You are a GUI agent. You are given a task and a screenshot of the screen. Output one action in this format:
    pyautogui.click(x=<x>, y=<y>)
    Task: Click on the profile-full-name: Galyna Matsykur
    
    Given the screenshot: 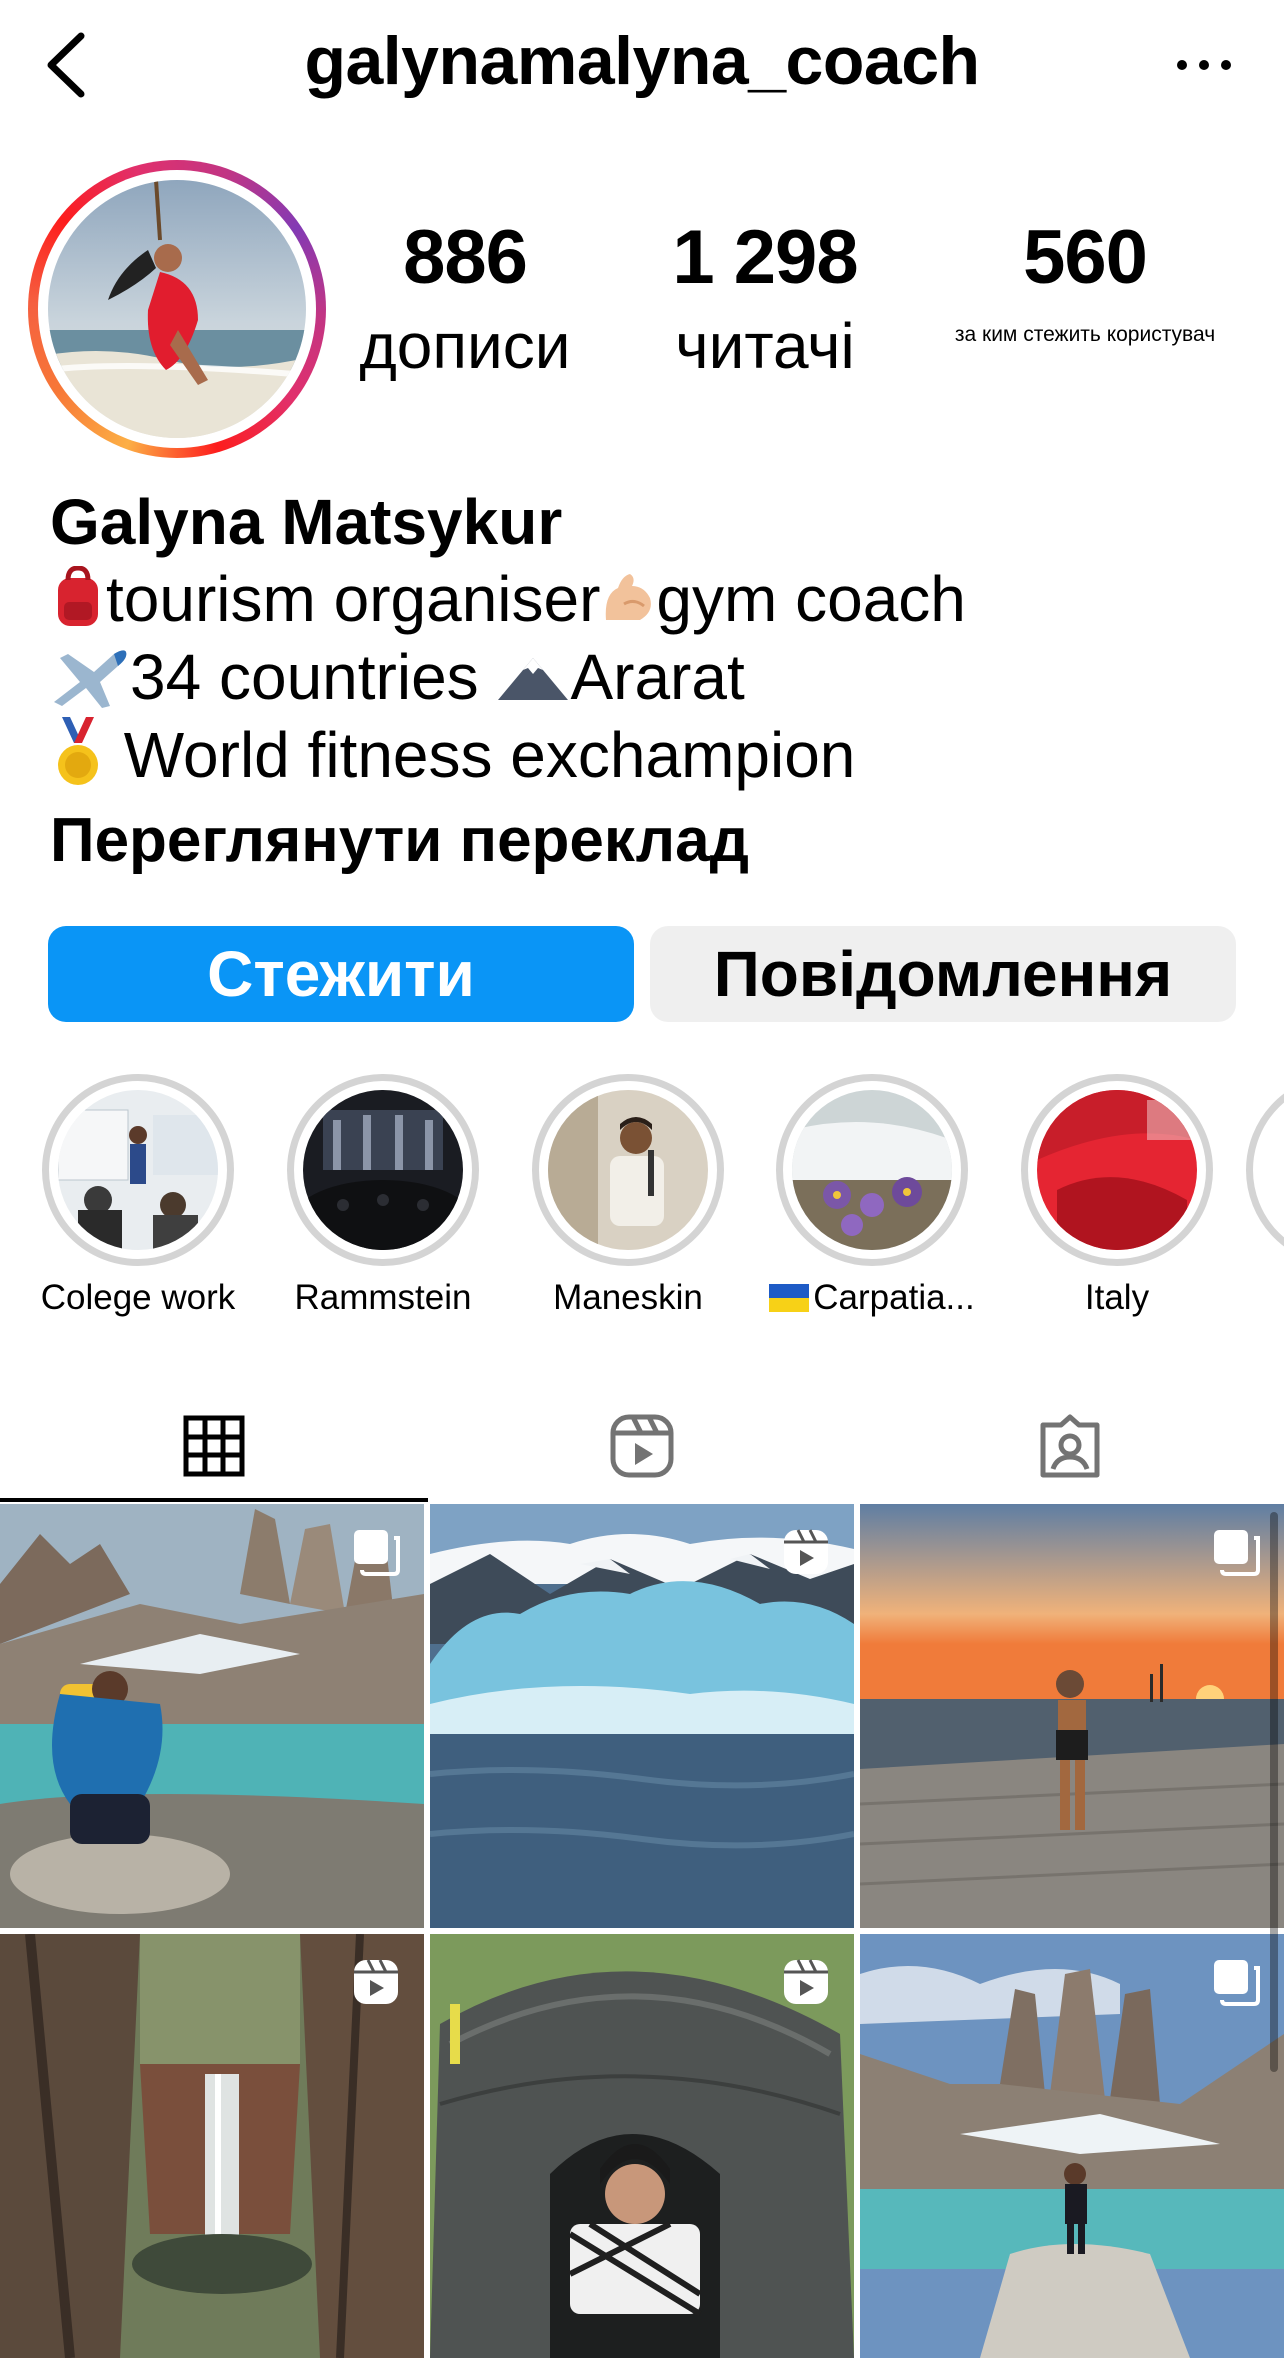 What is the action you would take?
    pyautogui.click(x=306, y=522)
    